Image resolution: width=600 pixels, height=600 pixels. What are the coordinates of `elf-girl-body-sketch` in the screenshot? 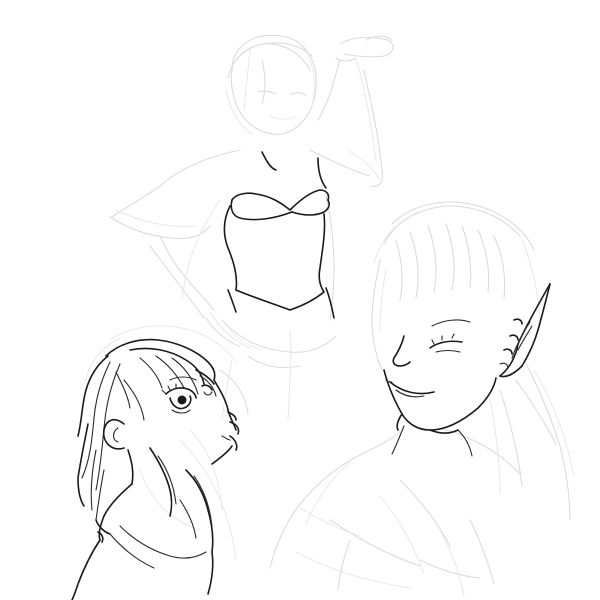 It's located at (395, 512).